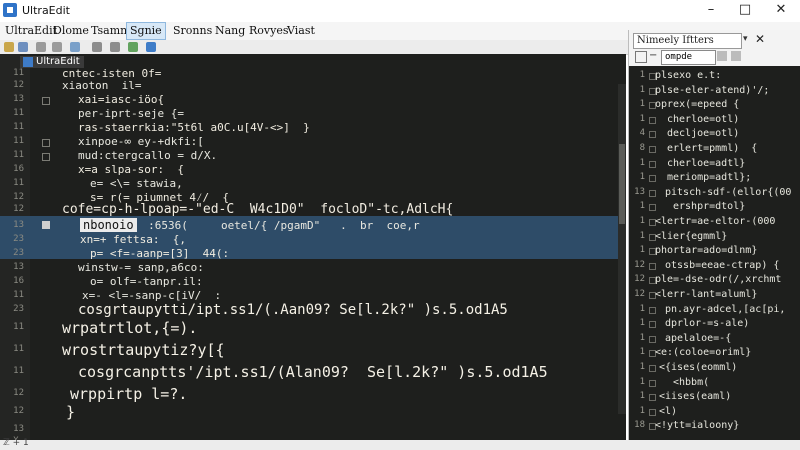 The image size is (800, 450). What do you see at coordinates (313, 350) in the screenshot?
I see `code-line: 11 wrostrtaupytiz?y[{` at bounding box center [313, 350].